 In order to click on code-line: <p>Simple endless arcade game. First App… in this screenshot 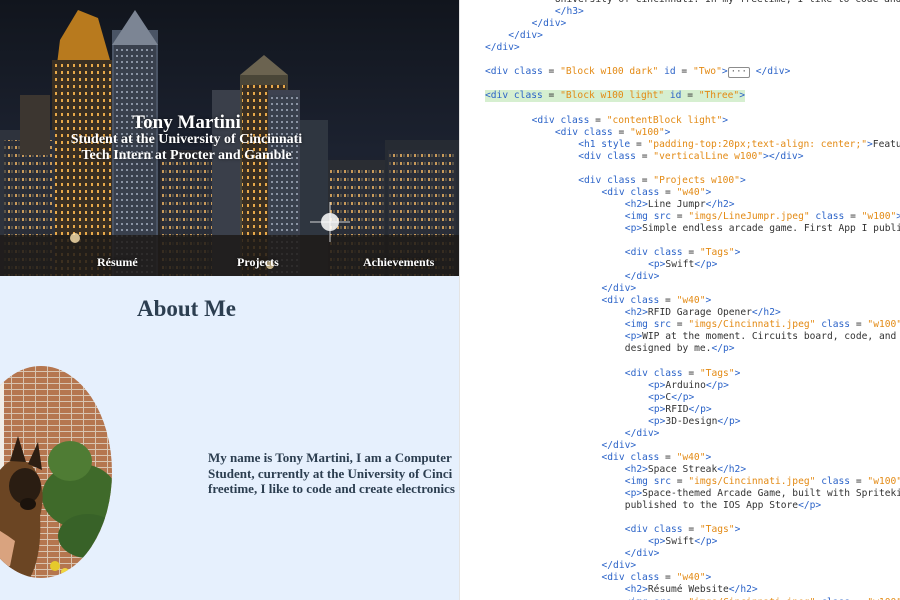, I will do `click(762, 229)`.